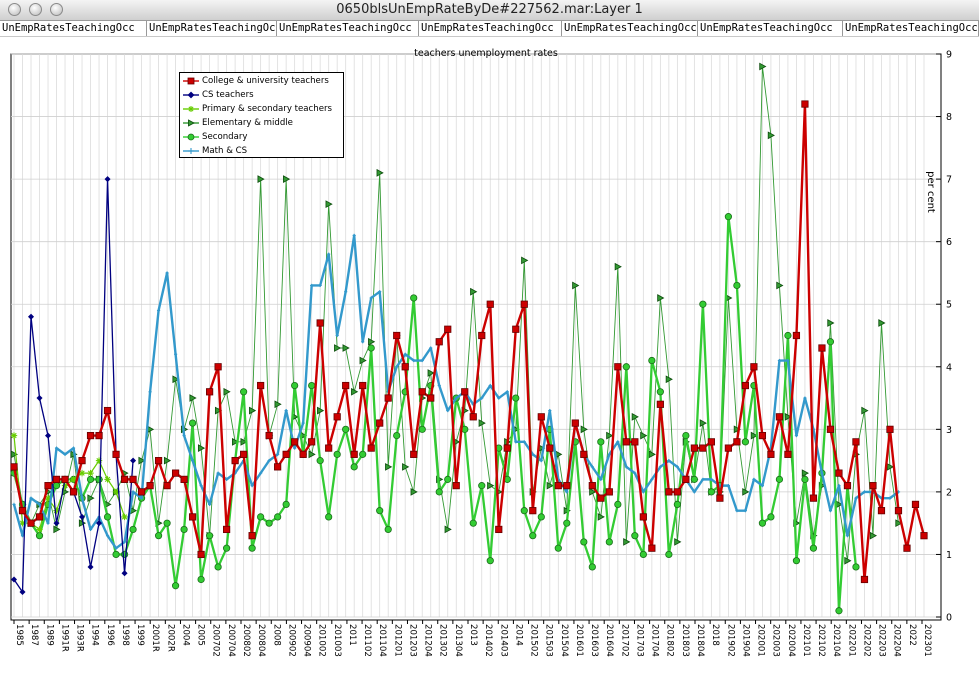  I want to click on legend-swatch, so click(191, 81).